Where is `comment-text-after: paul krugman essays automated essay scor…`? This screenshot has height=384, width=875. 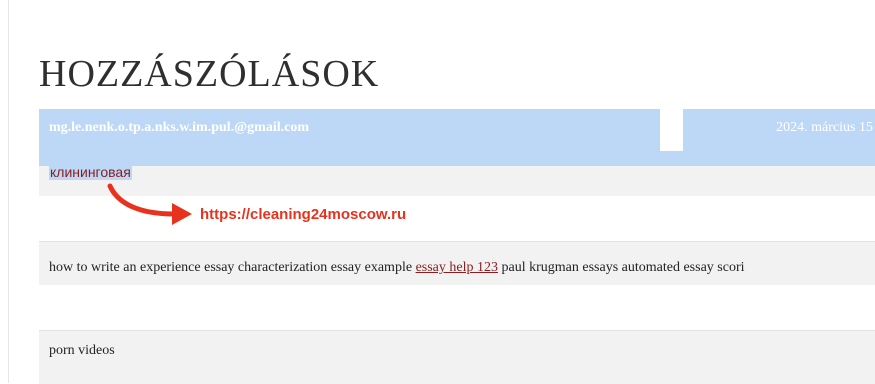 comment-text-after: paul krugman essays automated essay scor… is located at coordinates (621, 267).